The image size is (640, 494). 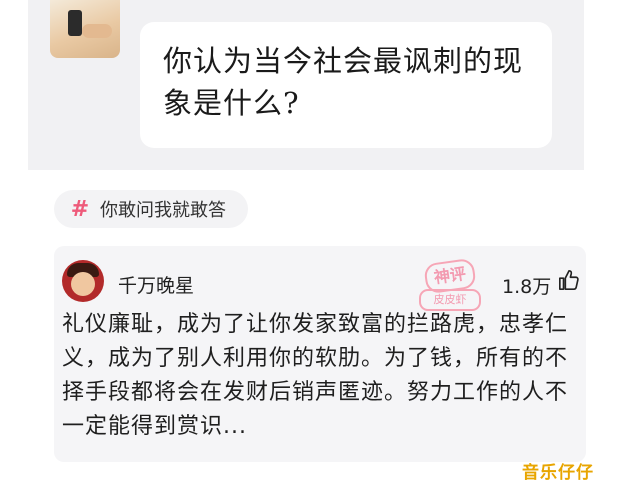 I want to click on author-avatar, so click(x=83, y=281).